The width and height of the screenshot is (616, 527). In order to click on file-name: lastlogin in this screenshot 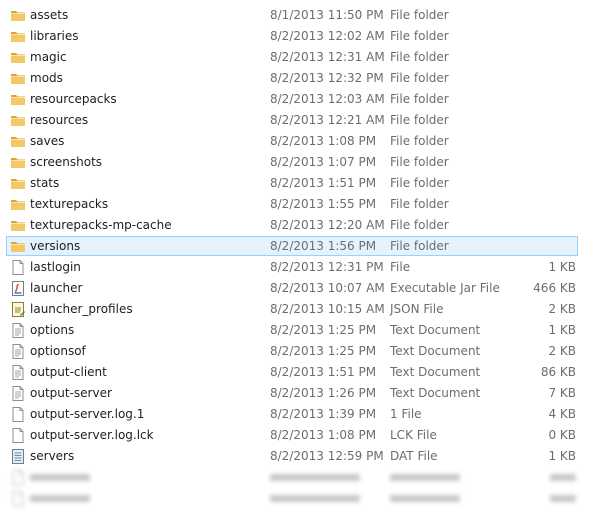, I will do `click(55, 267)`.